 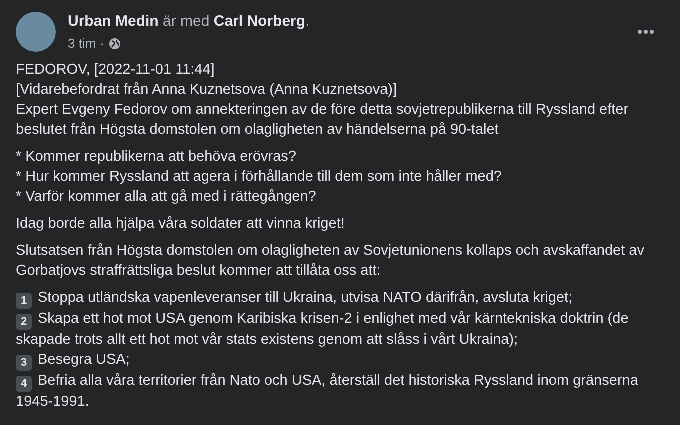 I want to click on globe-icon, so click(x=114, y=44).